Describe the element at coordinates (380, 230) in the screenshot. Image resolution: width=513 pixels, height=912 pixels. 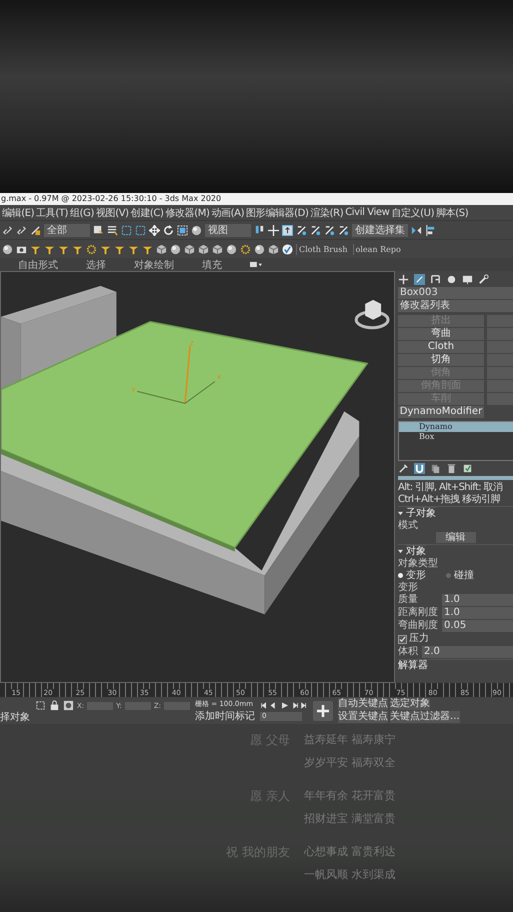
I see `dropdown: 创建选择集` at that location.